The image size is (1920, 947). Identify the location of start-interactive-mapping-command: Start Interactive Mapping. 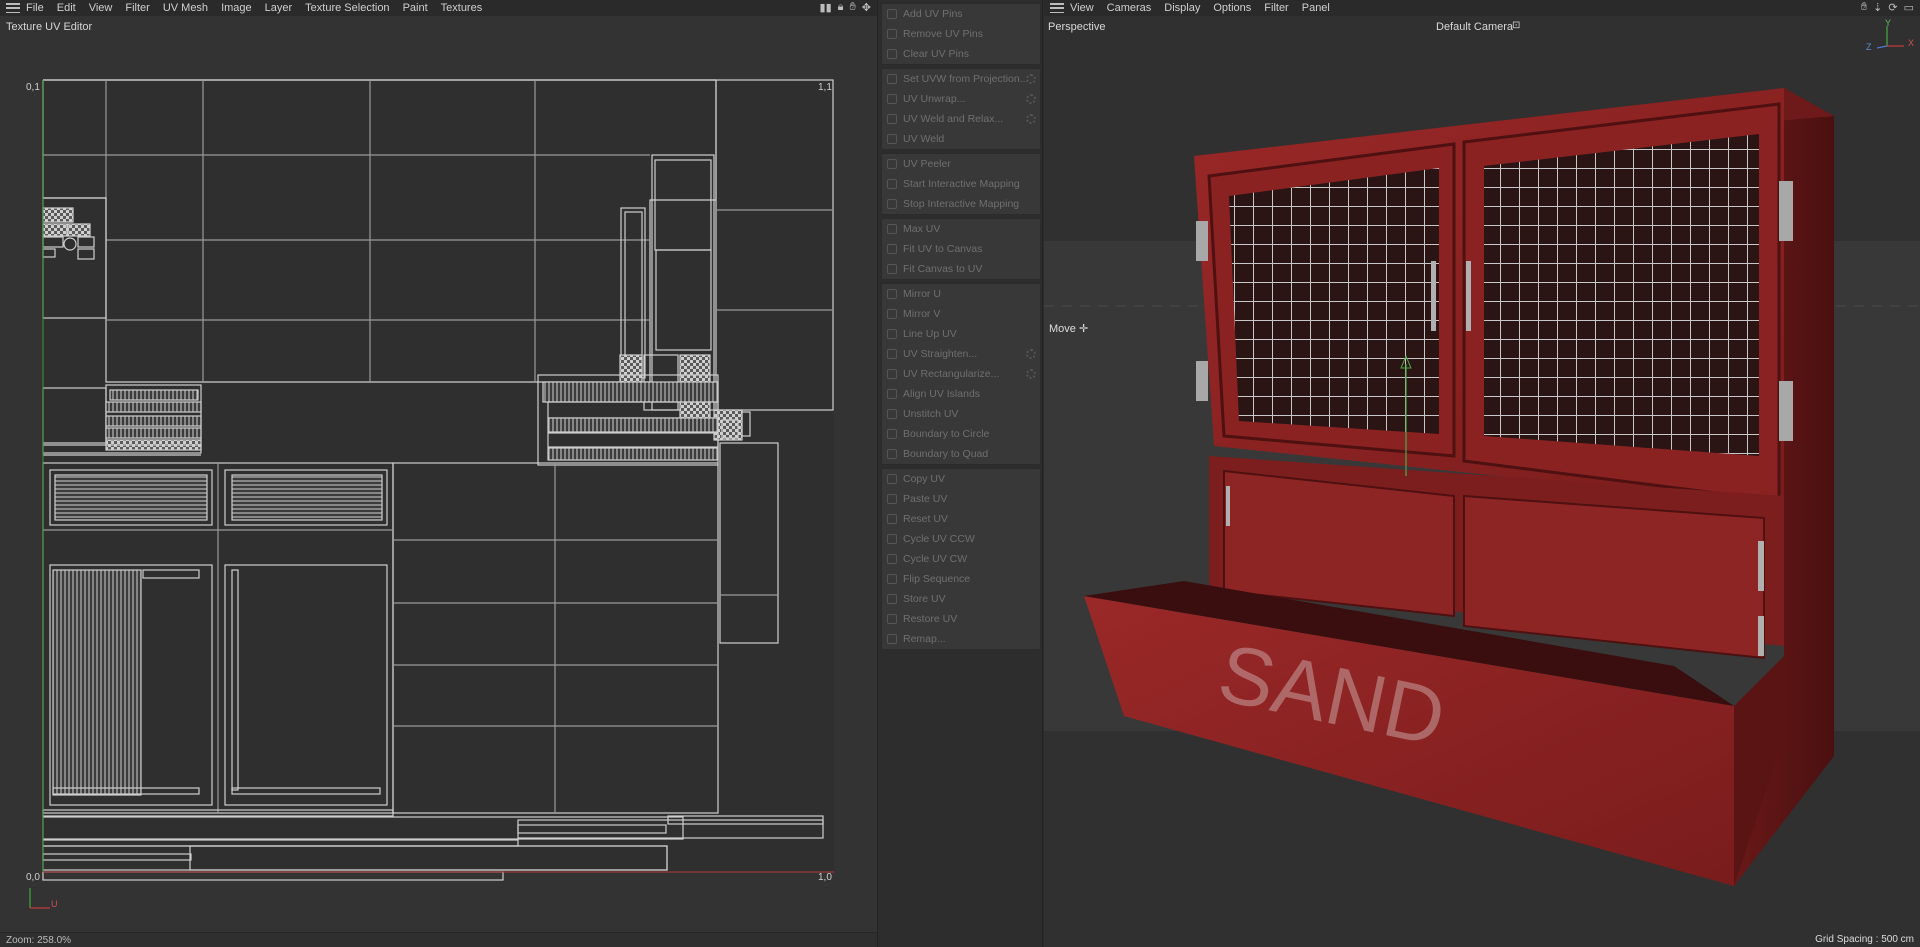
(961, 184).